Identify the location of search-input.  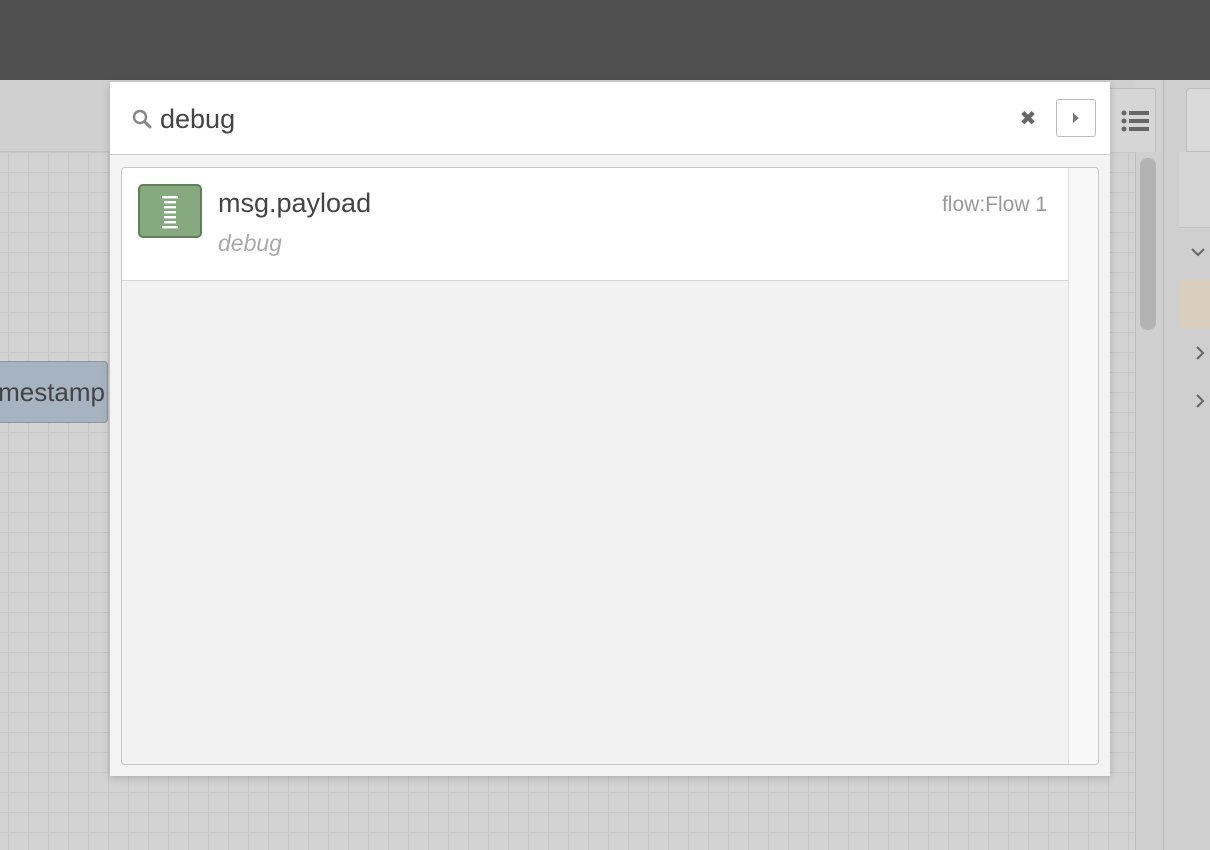
(580, 119).